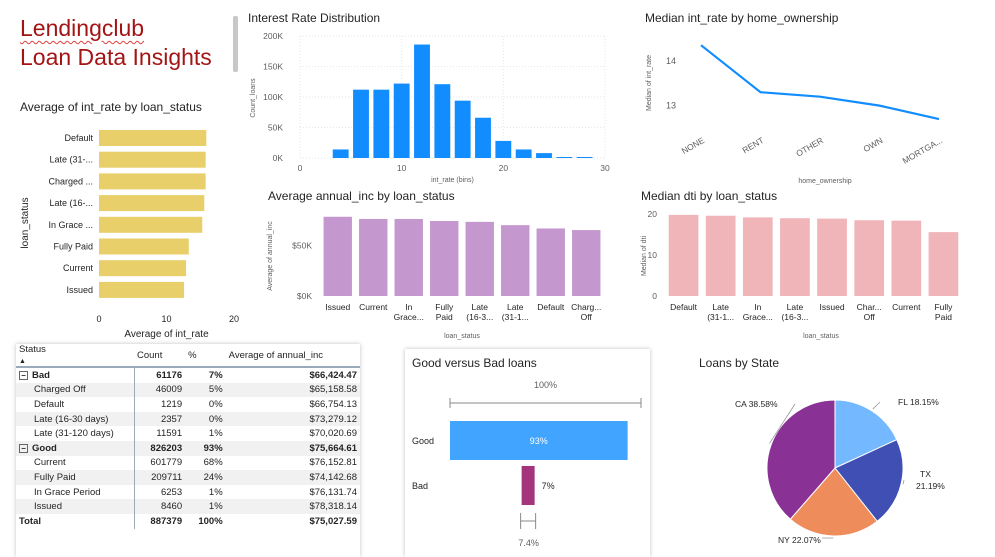  Describe the element at coordinates (693, 145) in the screenshot. I see `x-tick-label: NONE` at that location.